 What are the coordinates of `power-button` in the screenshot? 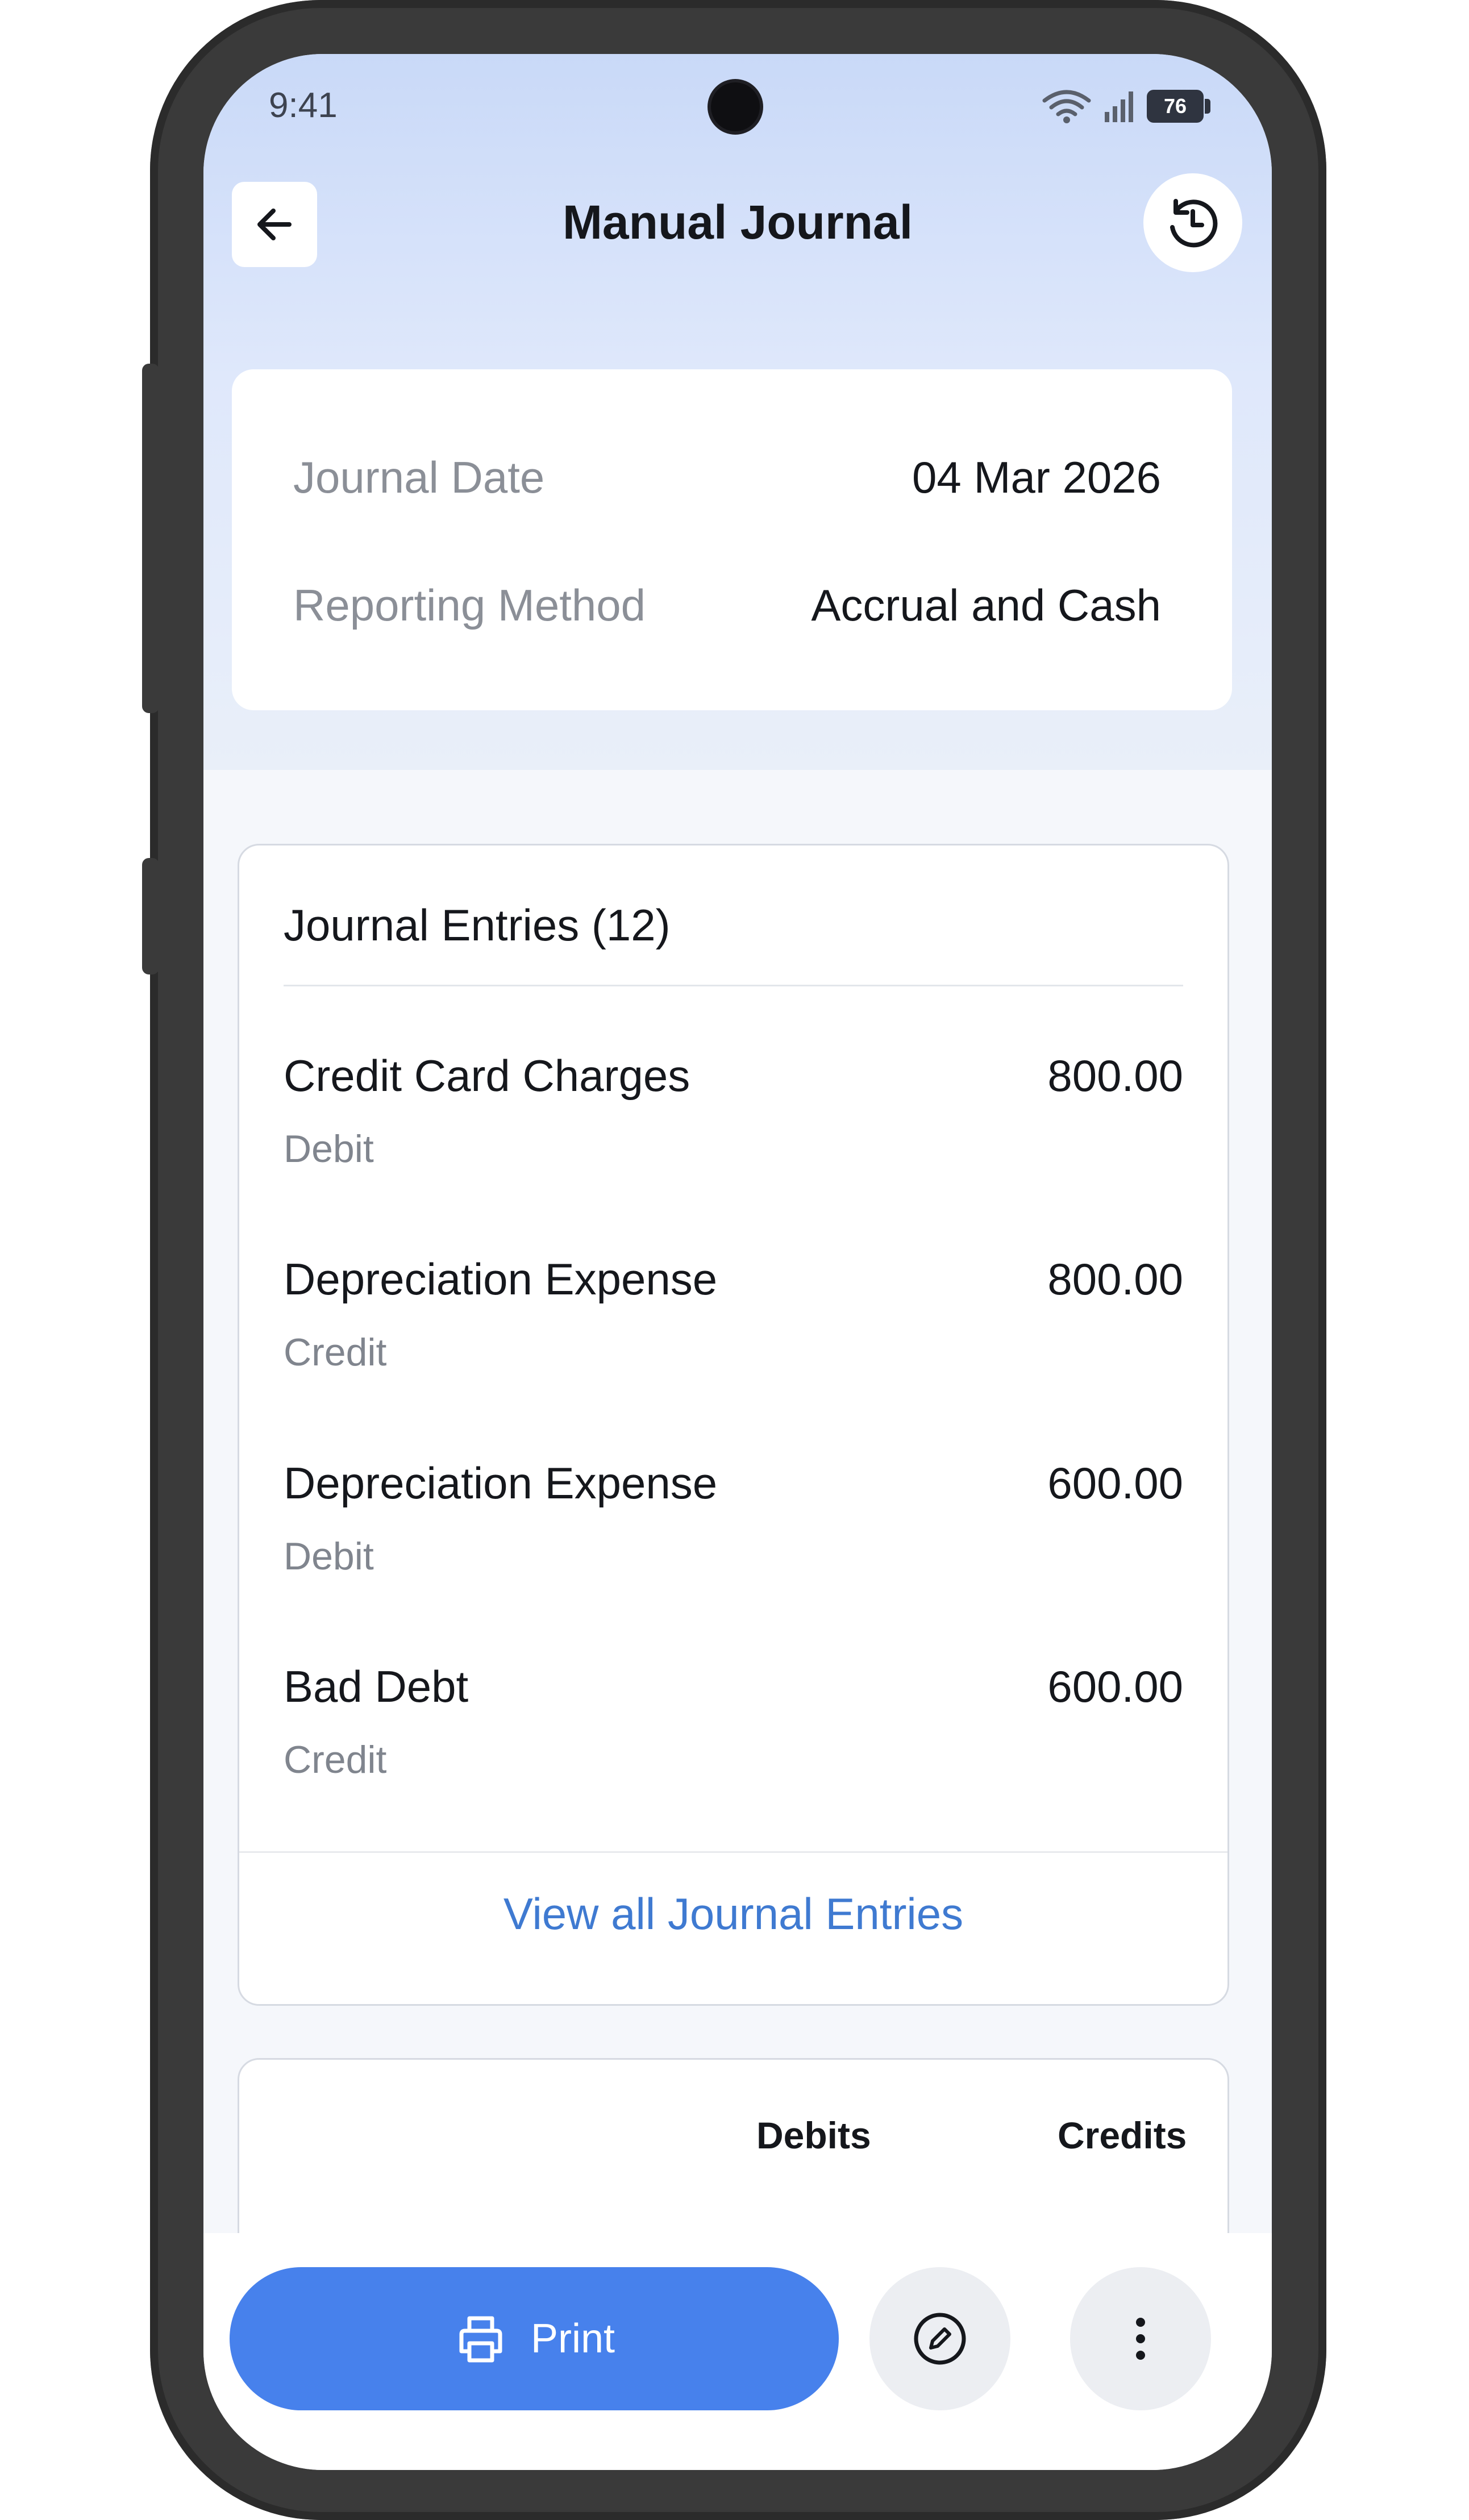 It's located at (150, 916).